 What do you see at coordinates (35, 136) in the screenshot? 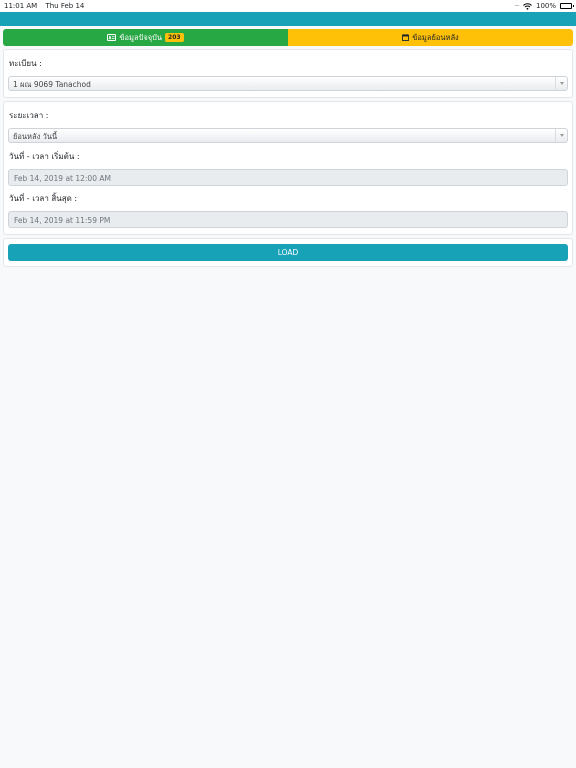
I see `period-select-value: ย้อนหลัง วันนี้` at bounding box center [35, 136].